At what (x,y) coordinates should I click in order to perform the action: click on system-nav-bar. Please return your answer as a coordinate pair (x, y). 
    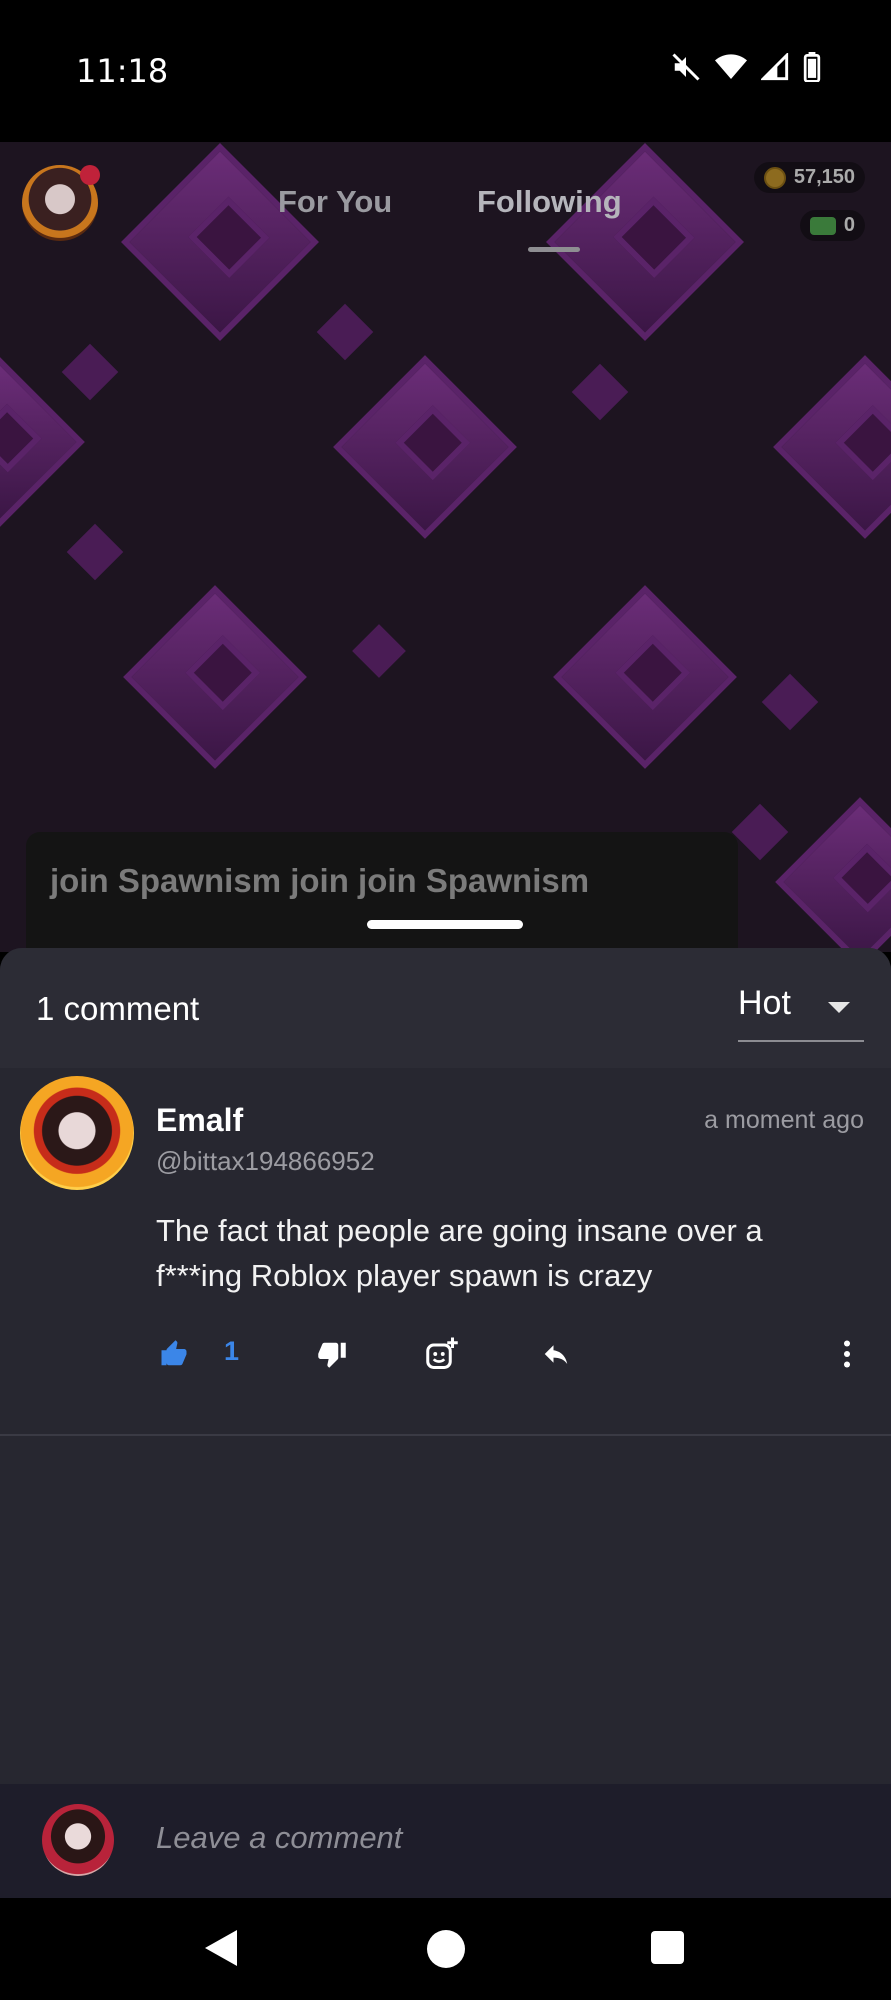
    Looking at the image, I should click on (445, 1949).